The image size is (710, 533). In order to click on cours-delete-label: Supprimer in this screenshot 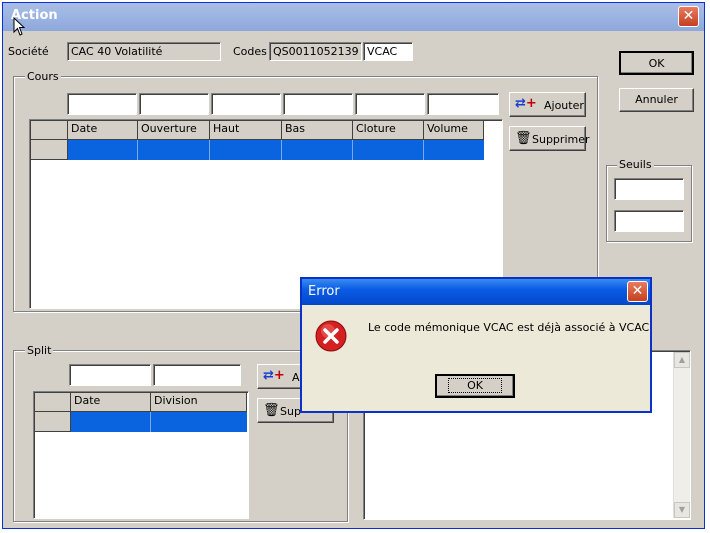, I will do `click(561, 139)`.